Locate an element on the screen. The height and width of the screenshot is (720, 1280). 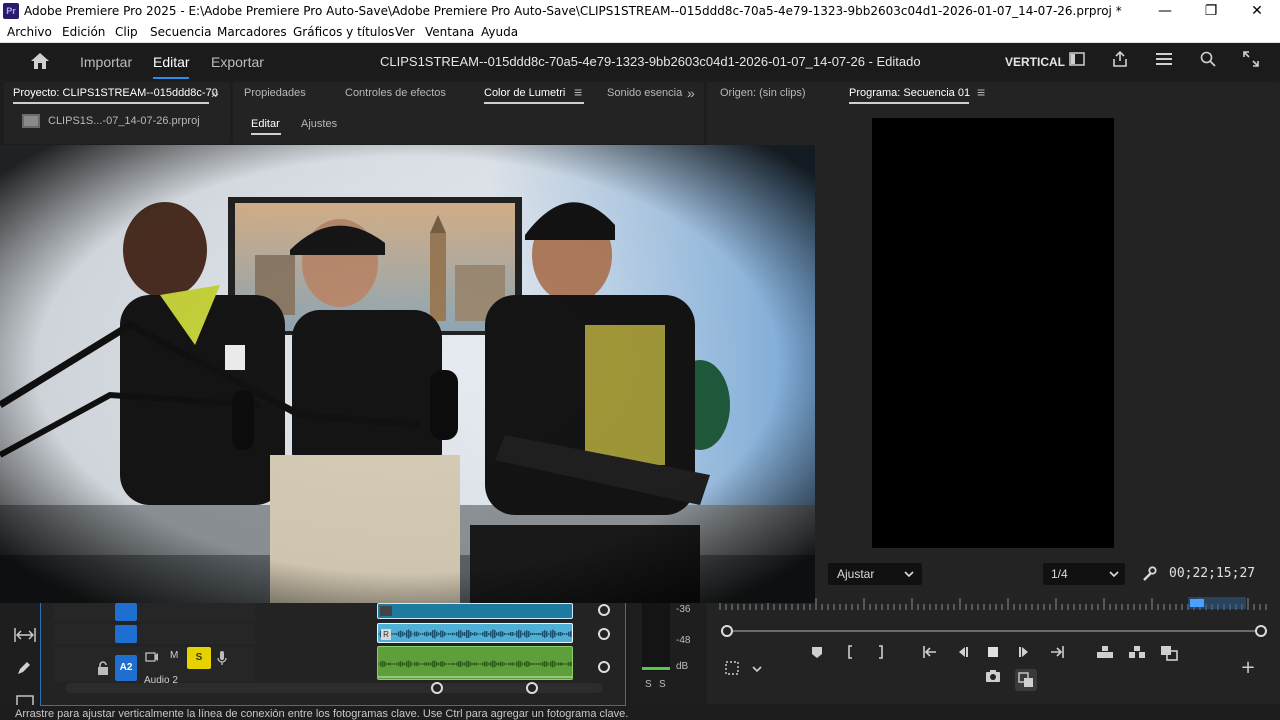
lift-icon is located at coordinates (1105, 655).